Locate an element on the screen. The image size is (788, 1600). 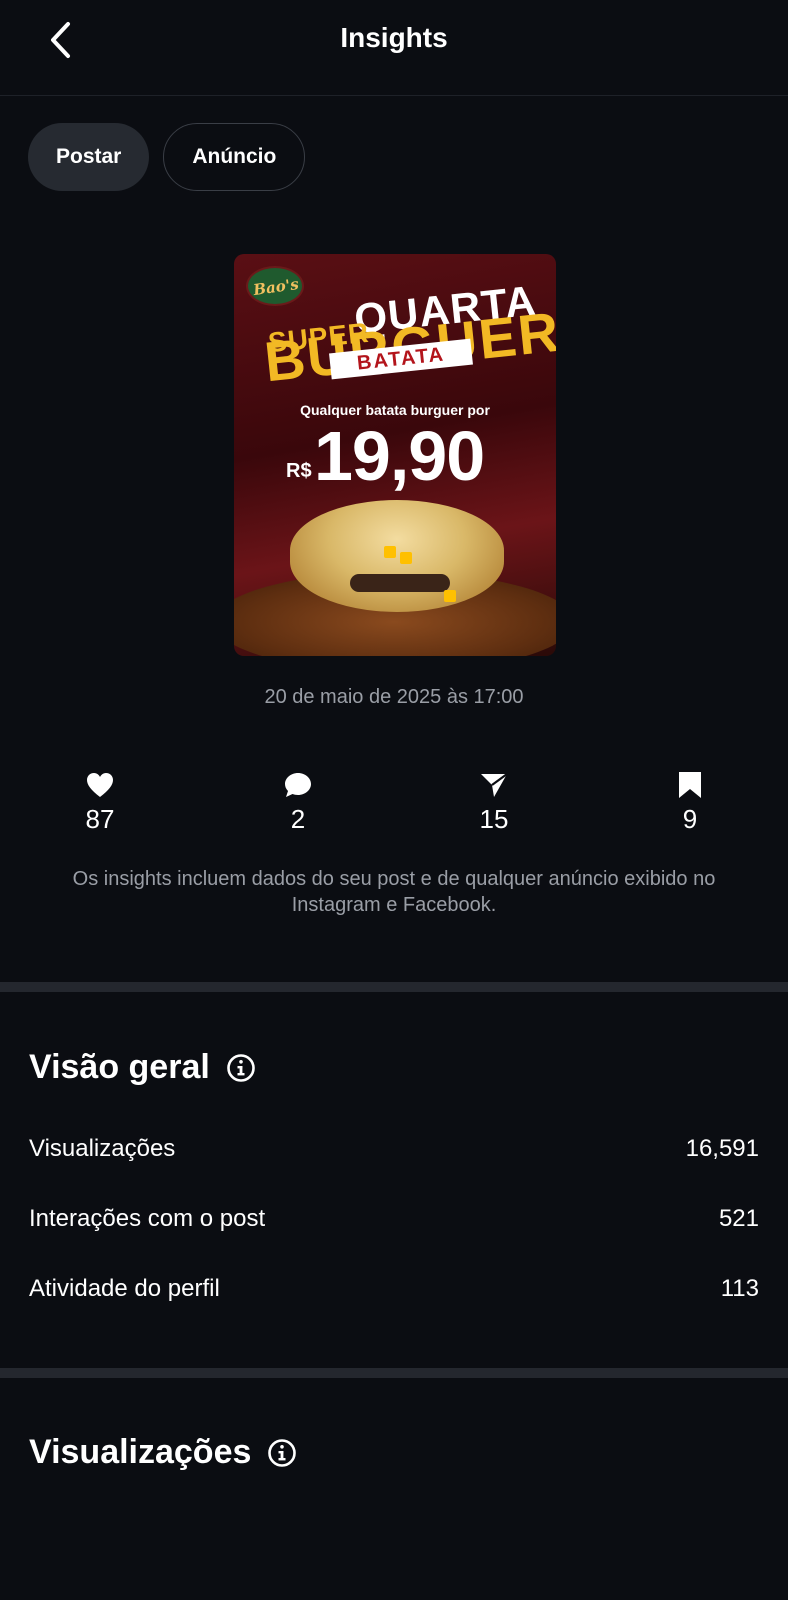
tab-bar: Postar Anúncio is located at coordinates (167, 157).